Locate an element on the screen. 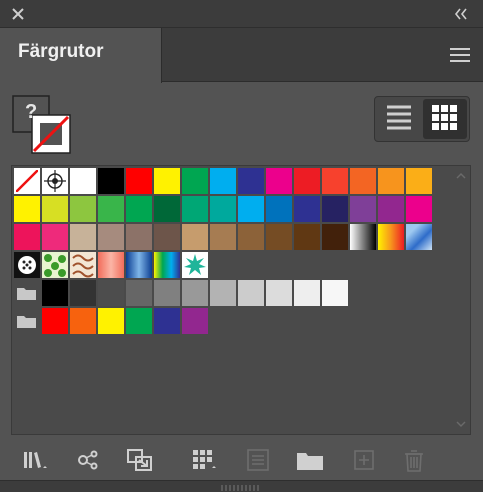  swatch-grad-checker is located at coordinates (419, 237).